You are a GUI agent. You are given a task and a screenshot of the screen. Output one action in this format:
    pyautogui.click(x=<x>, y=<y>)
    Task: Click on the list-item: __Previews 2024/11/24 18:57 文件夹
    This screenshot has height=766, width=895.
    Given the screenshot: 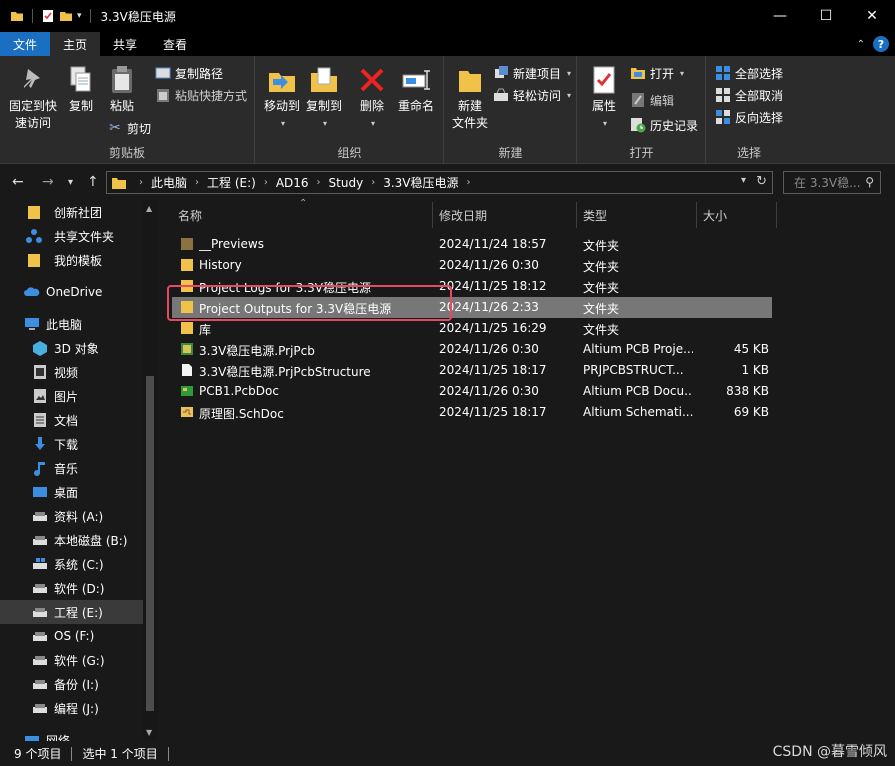 What is the action you would take?
    pyautogui.click(x=472, y=244)
    